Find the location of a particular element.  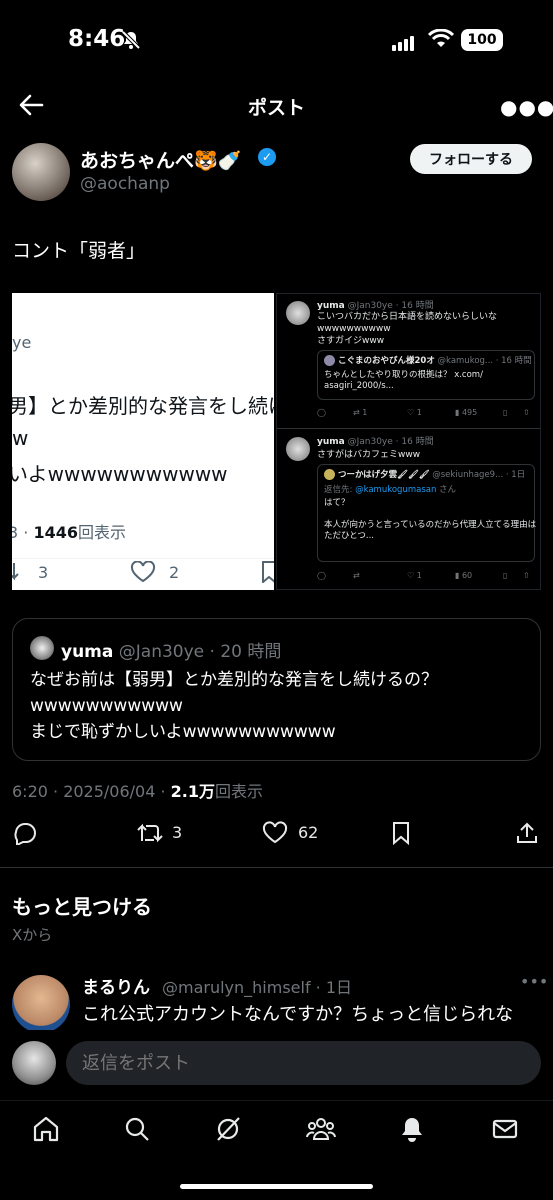

image-stats-count: 3 · is located at coordinates (20, 532).